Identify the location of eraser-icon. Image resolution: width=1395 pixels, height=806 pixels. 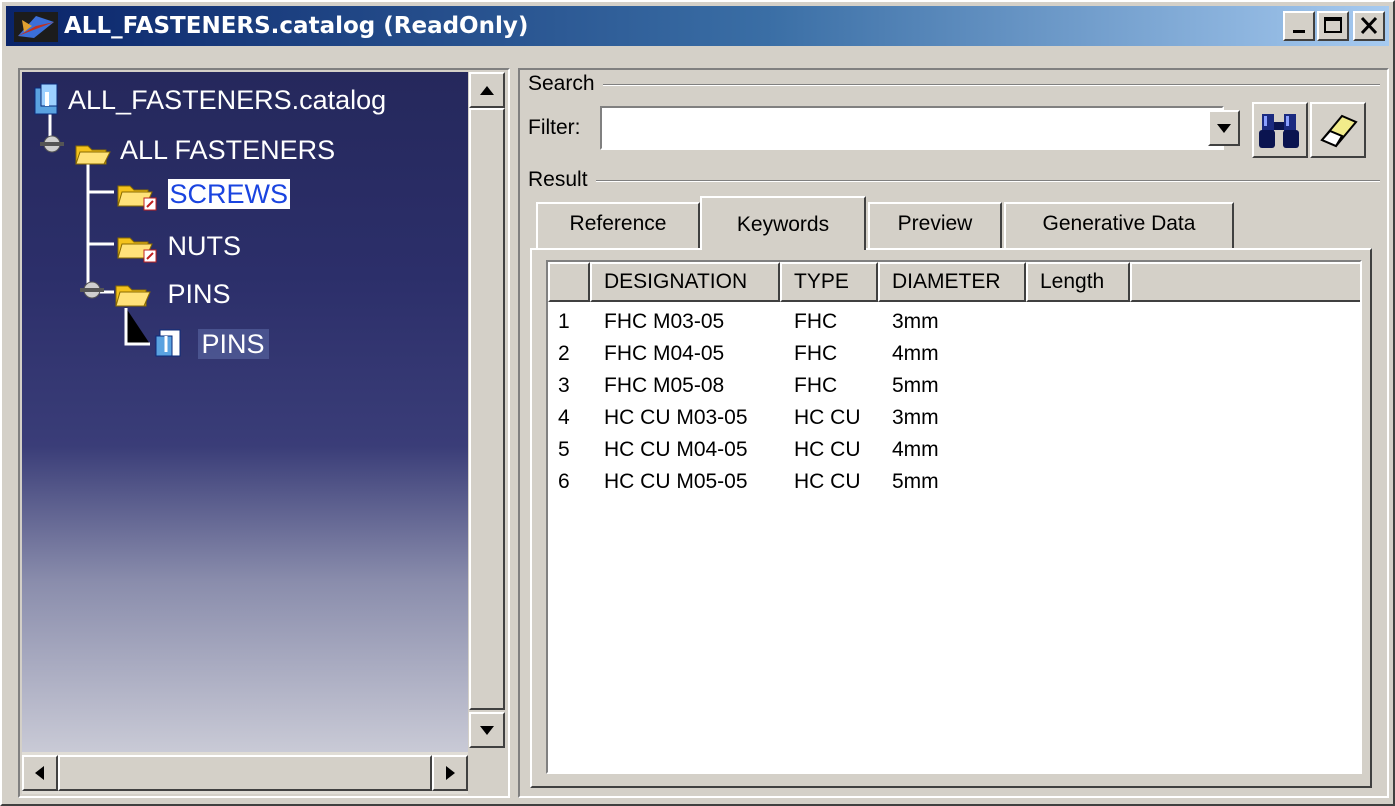
(1339, 131).